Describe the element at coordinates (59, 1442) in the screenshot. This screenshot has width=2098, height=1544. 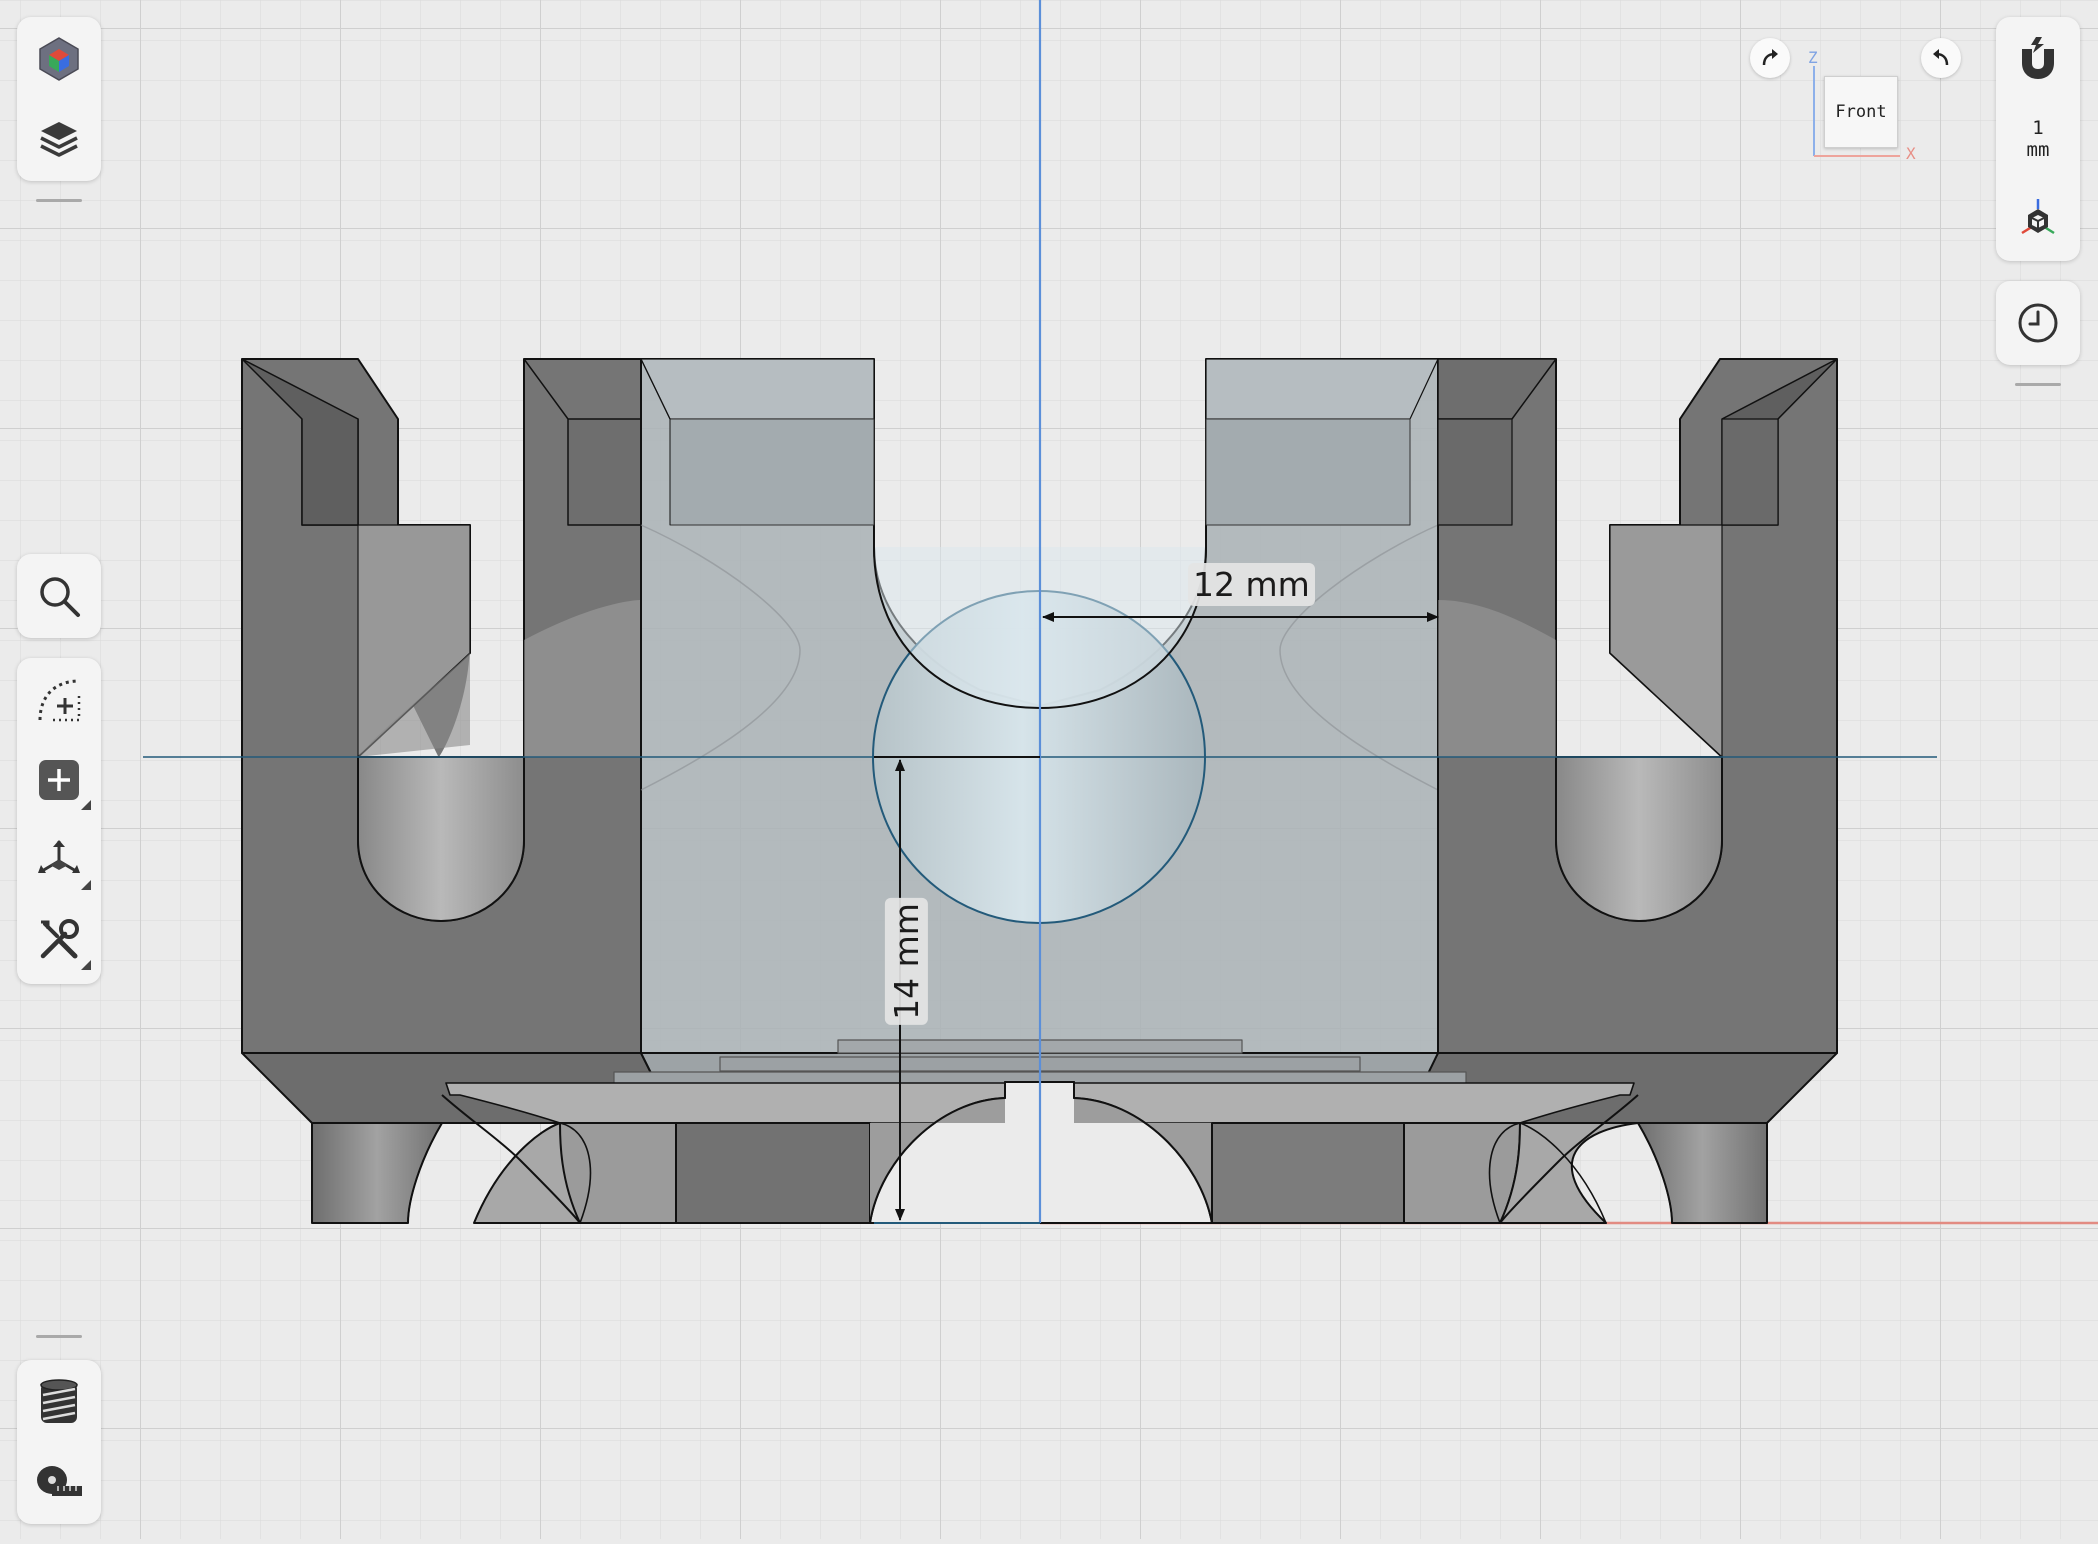
I see `left-bottom-panel` at that location.